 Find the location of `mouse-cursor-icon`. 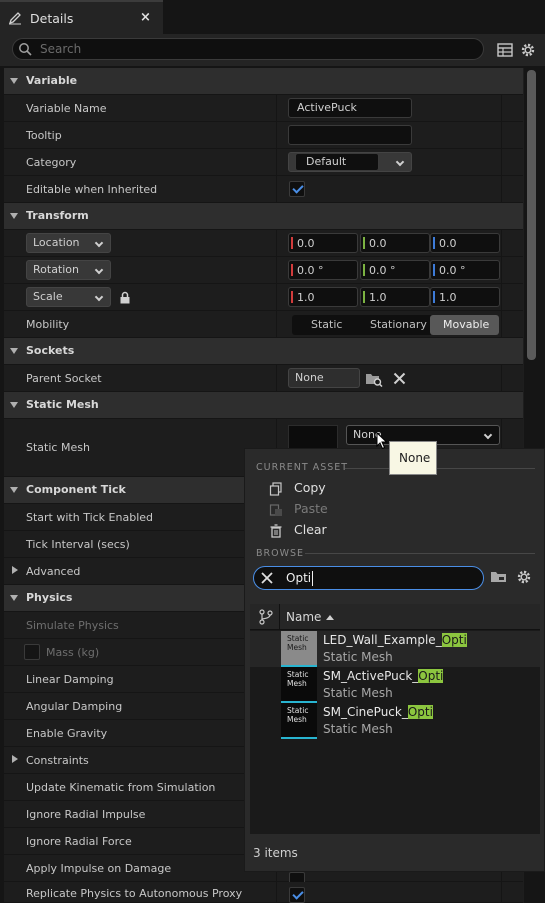

mouse-cursor-icon is located at coordinates (382, 441).